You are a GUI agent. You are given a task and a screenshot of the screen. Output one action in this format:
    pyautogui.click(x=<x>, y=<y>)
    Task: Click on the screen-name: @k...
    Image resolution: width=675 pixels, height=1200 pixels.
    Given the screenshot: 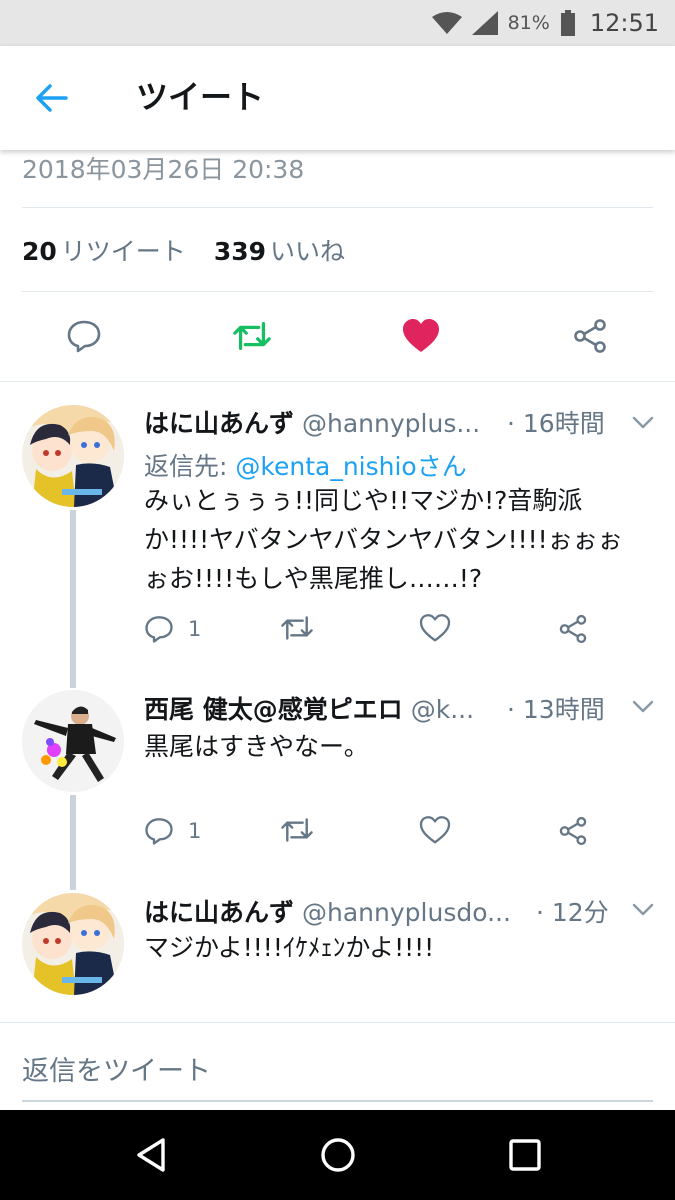 What is the action you would take?
    pyautogui.click(x=442, y=709)
    